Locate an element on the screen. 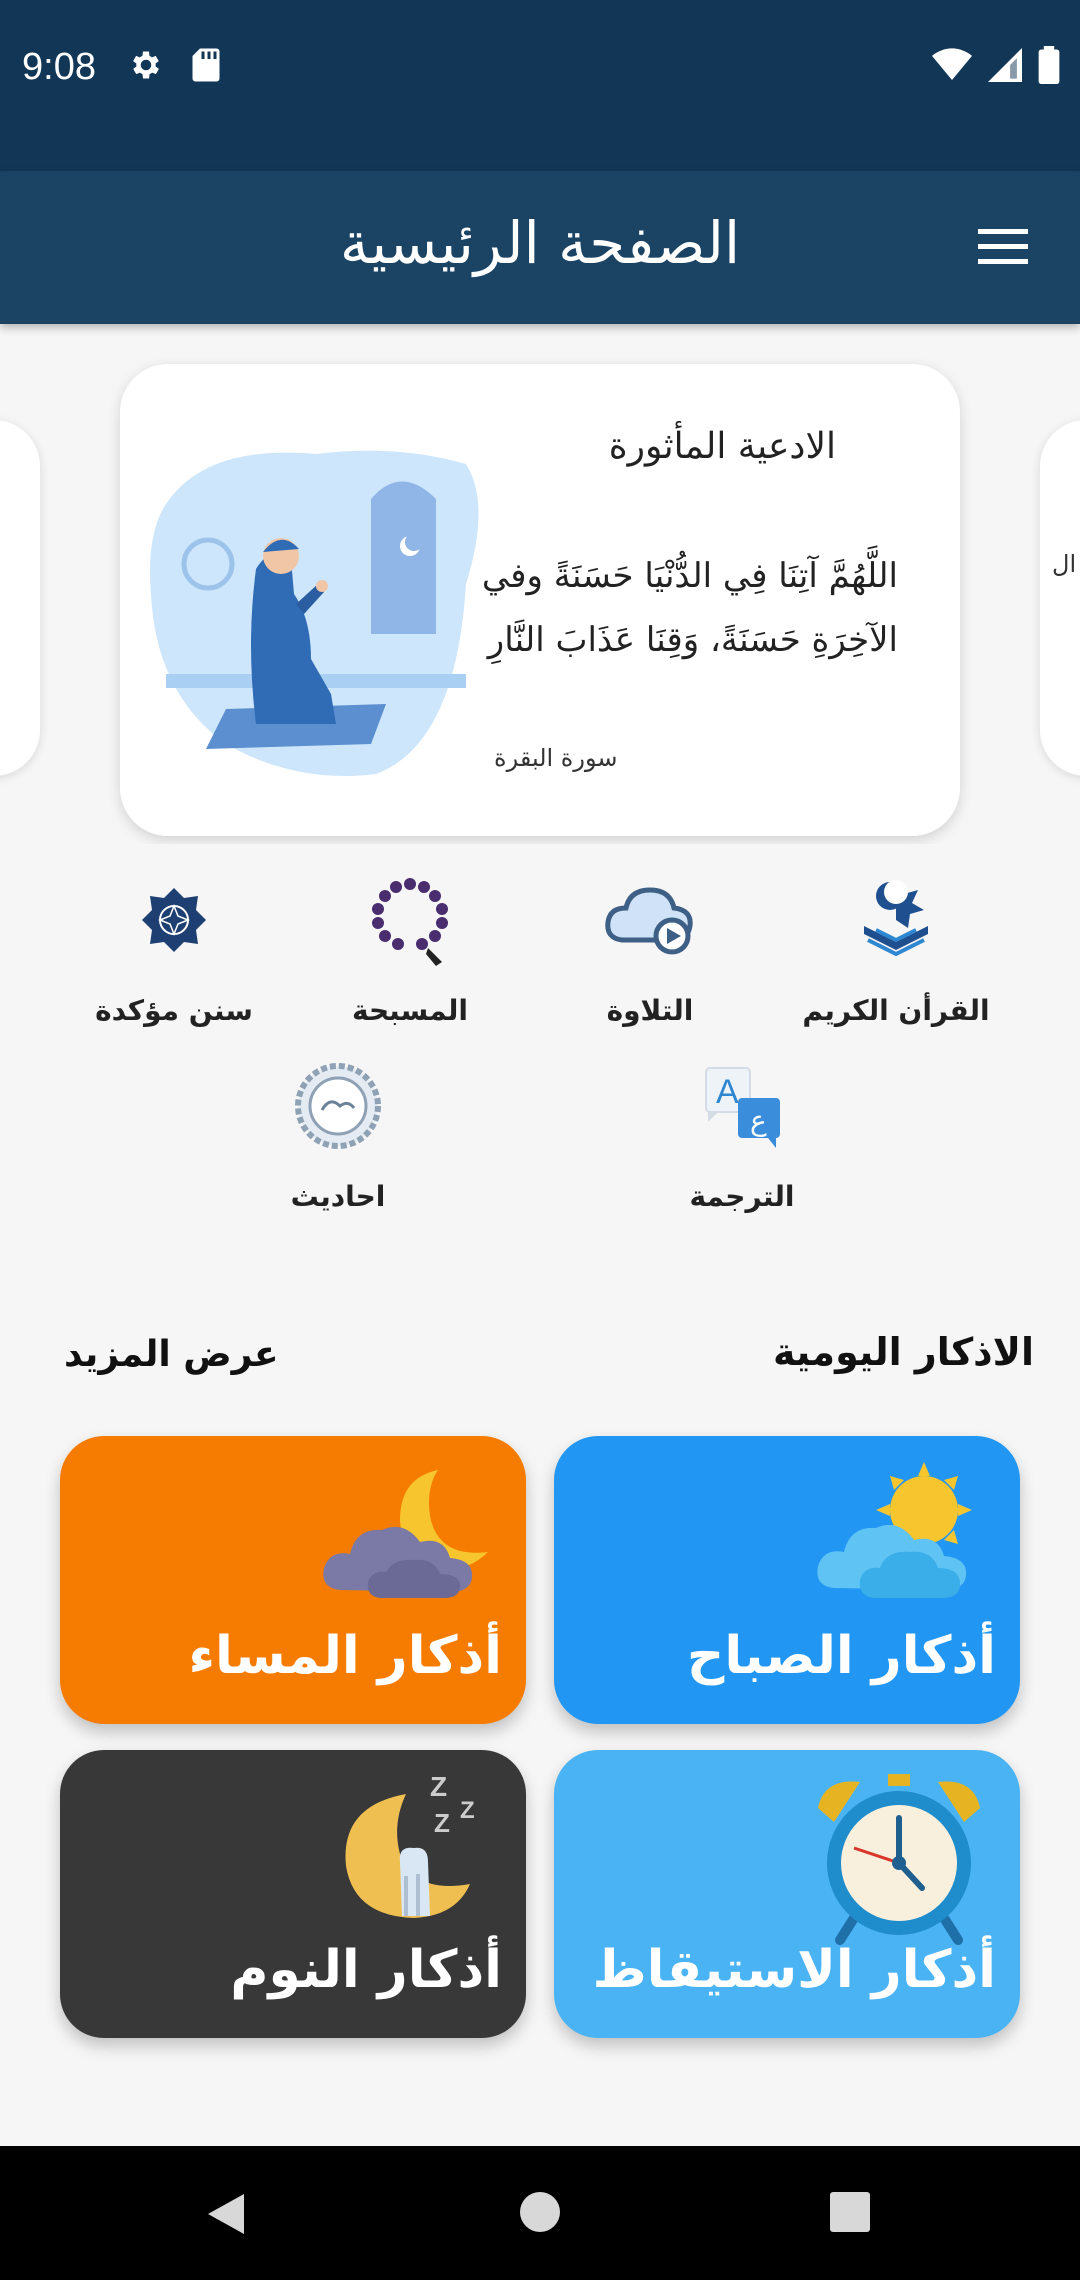  tile-label: أذكار المساء is located at coordinates (345, 1656).